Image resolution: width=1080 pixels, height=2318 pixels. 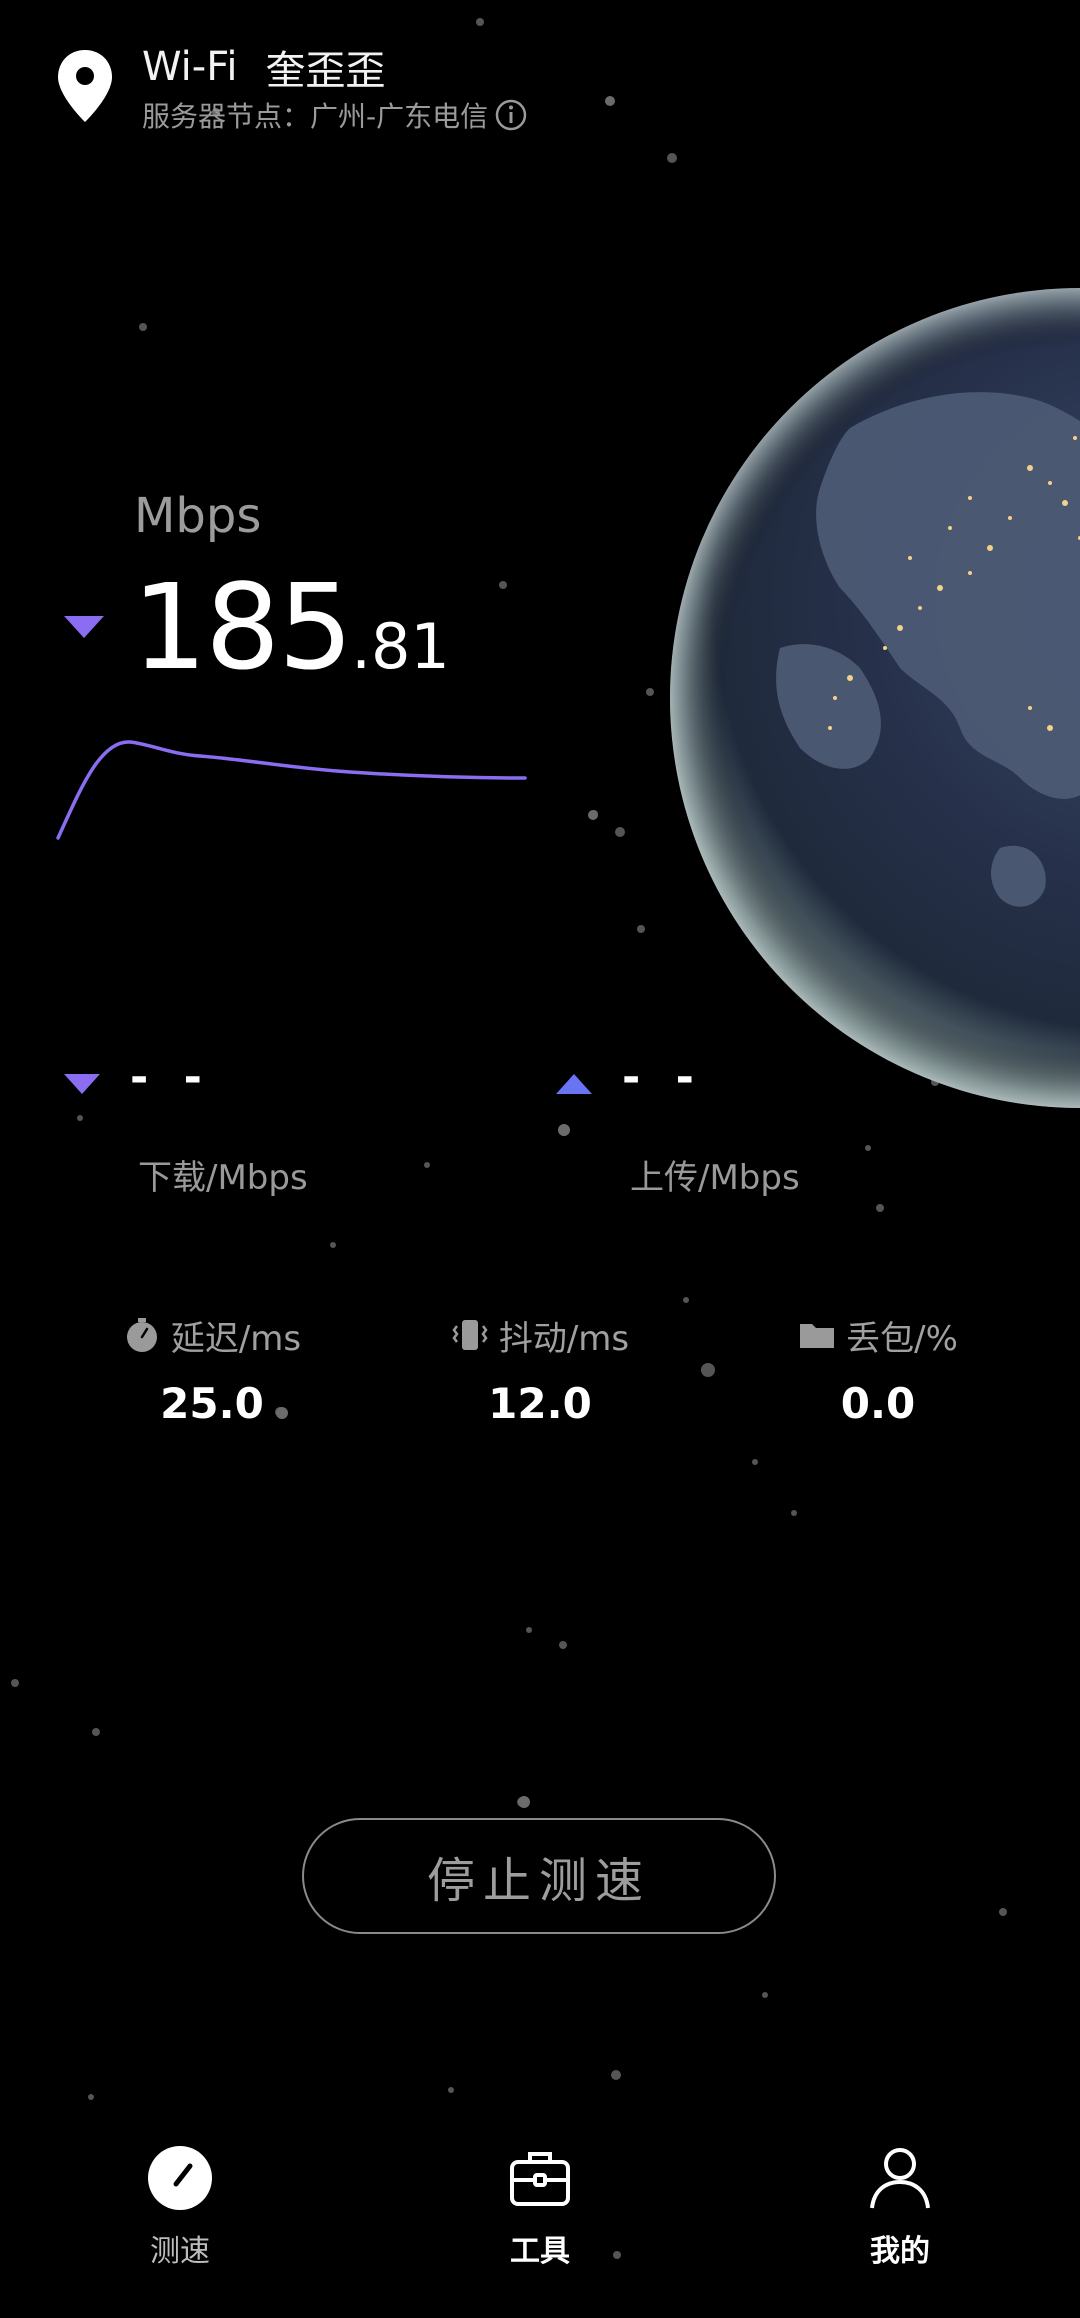 I want to click on location-pin-icon, so click(x=85, y=86).